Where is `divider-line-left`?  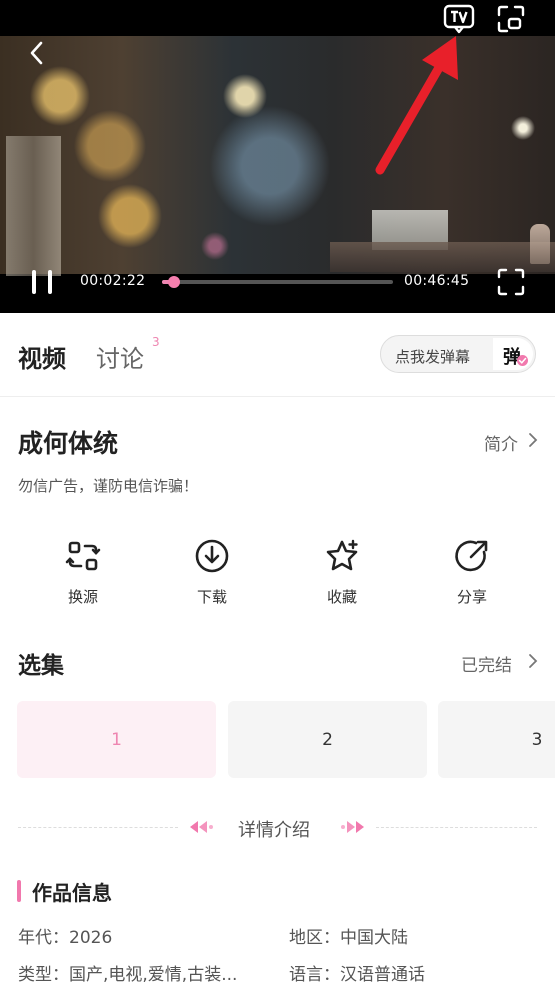
divider-line-left is located at coordinates (98, 827).